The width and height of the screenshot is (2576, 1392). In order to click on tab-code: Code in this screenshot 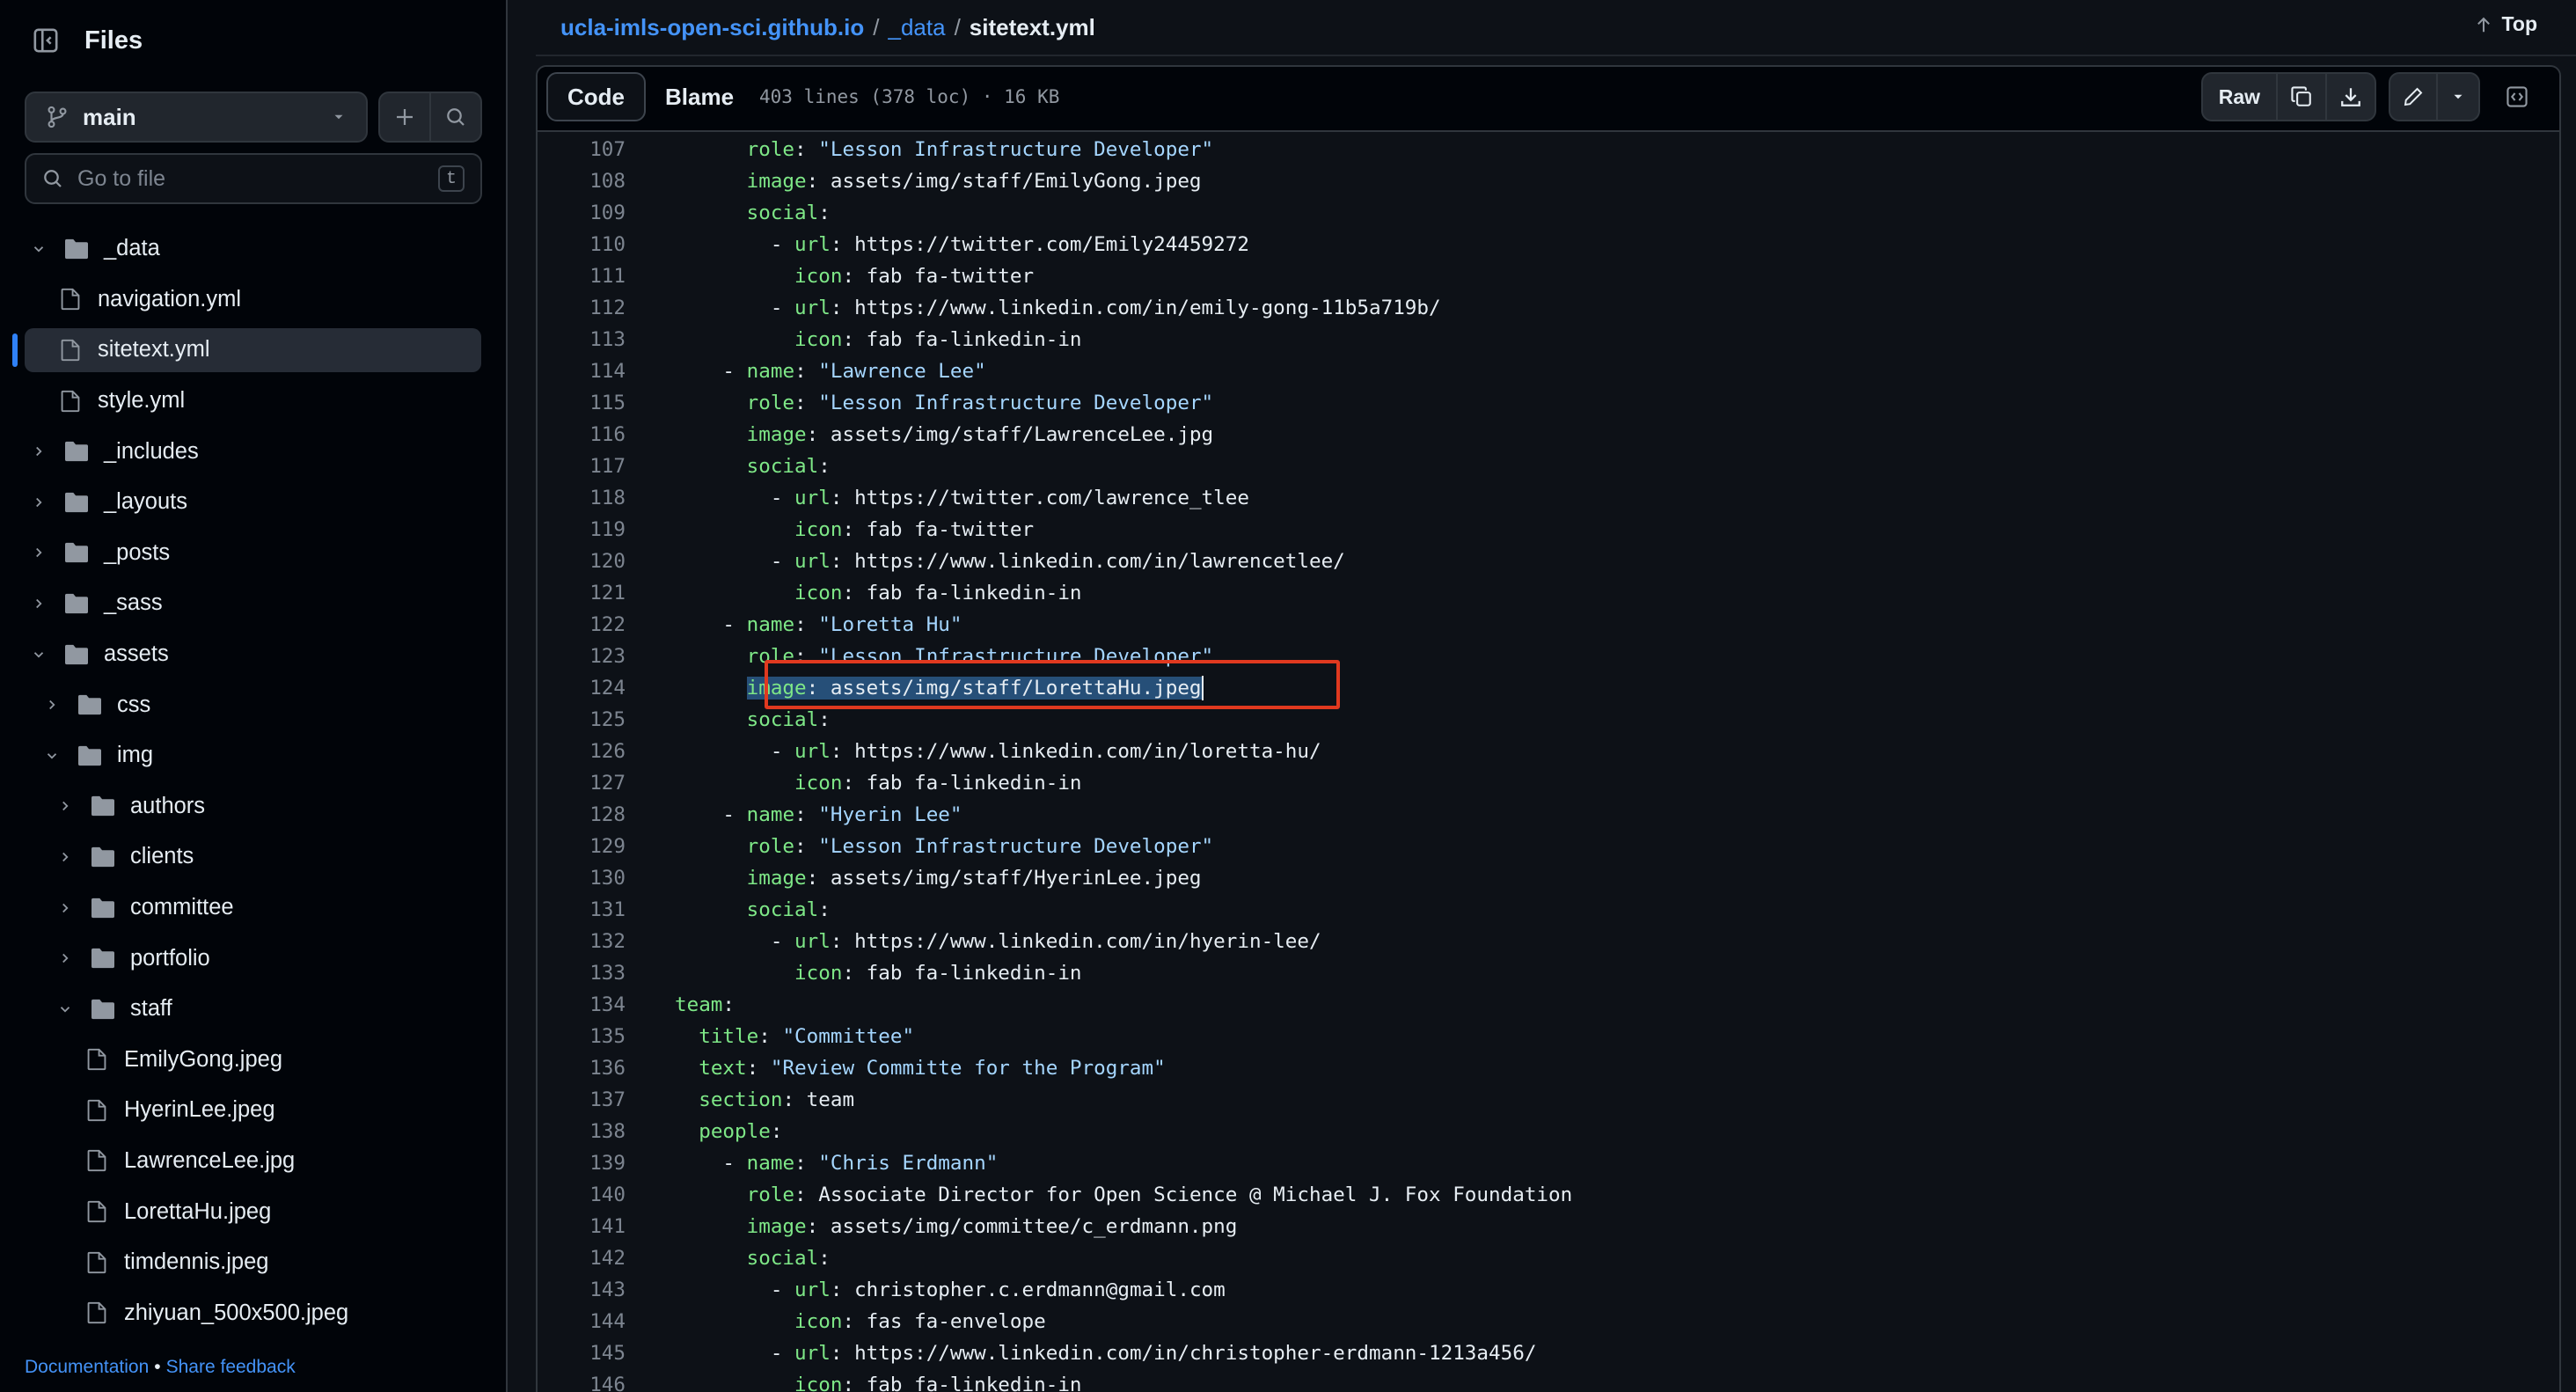, I will do `click(596, 97)`.